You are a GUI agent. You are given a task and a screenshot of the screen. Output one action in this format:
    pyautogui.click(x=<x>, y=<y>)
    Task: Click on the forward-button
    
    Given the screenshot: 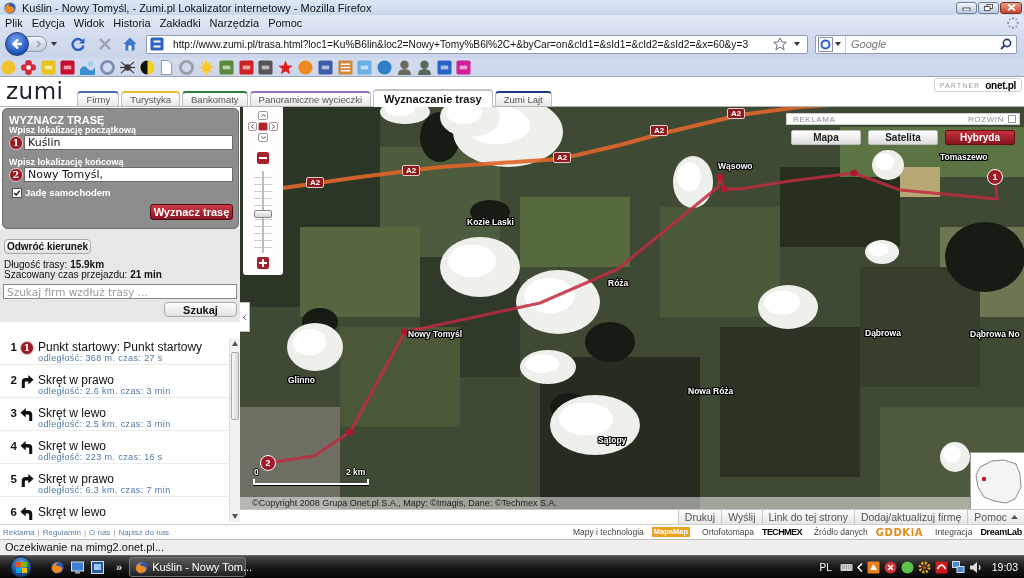 What is the action you would take?
    pyautogui.click(x=36, y=44)
    